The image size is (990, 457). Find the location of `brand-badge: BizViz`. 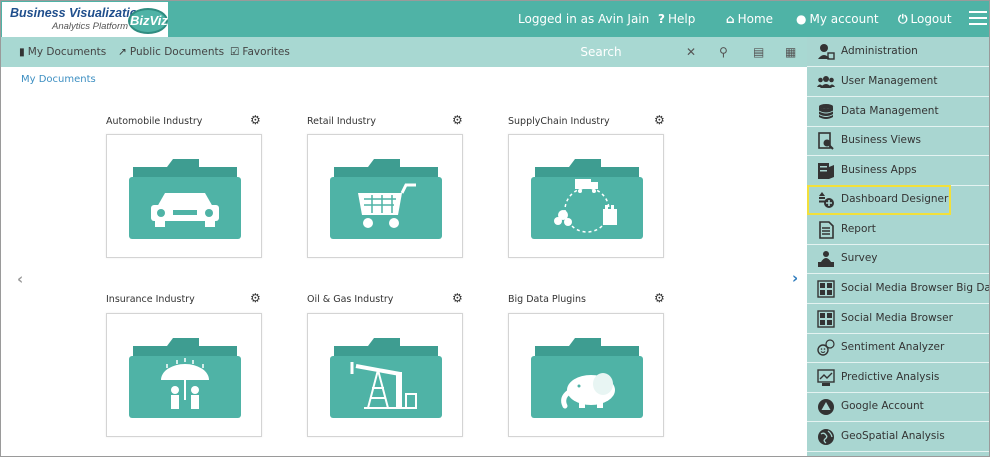

brand-badge: BizViz is located at coordinates (148, 21).